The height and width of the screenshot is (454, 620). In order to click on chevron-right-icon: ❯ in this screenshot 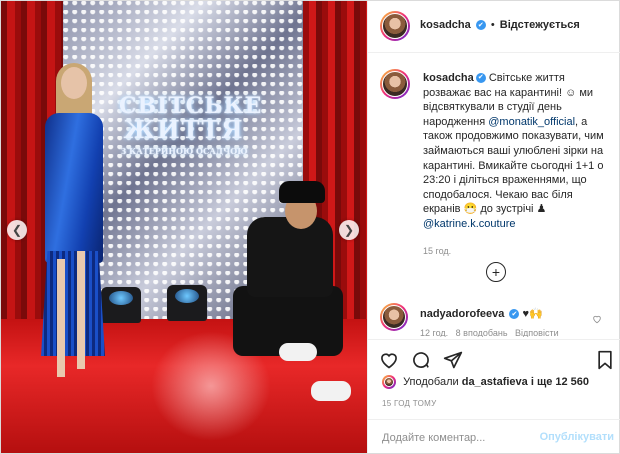, I will do `click(349, 230)`.